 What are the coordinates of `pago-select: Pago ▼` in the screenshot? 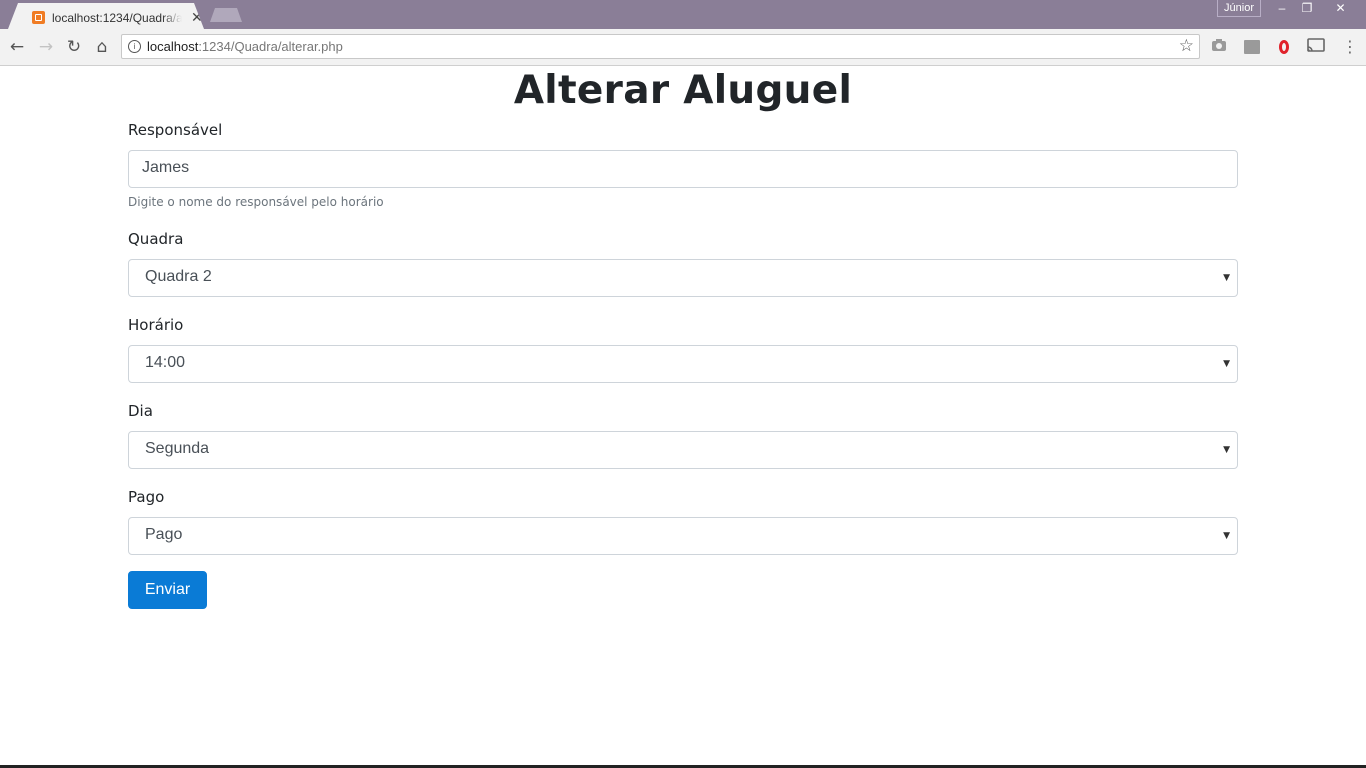 It's located at (683, 536).